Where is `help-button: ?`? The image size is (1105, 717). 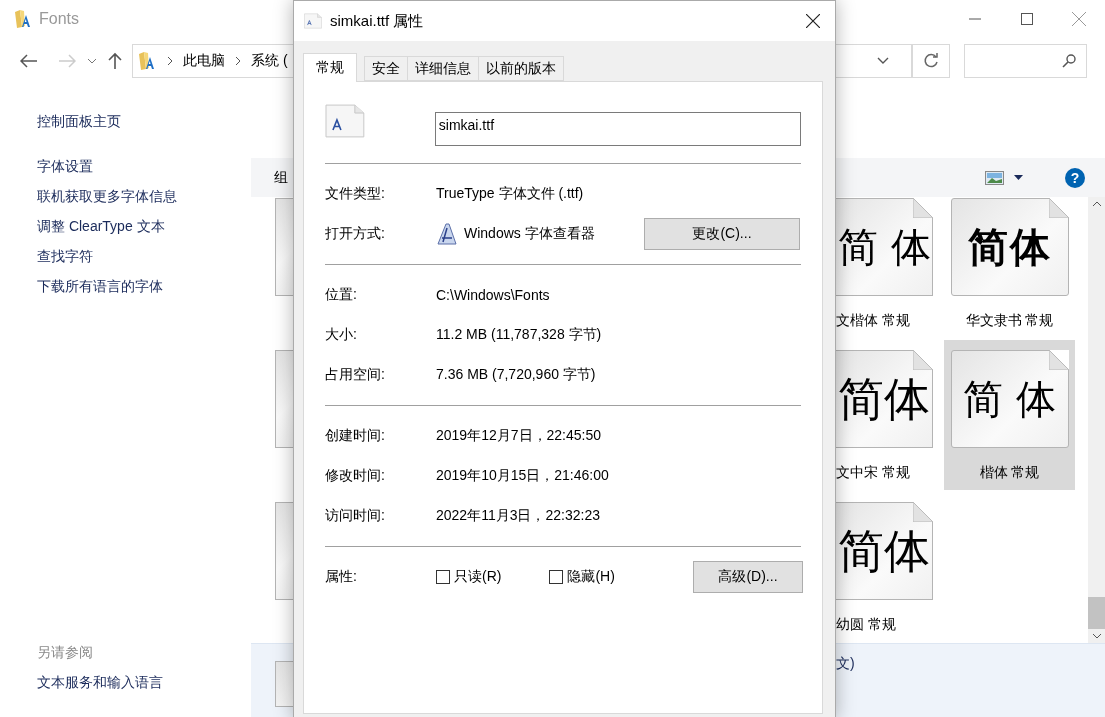 help-button: ? is located at coordinates (1075, 177).